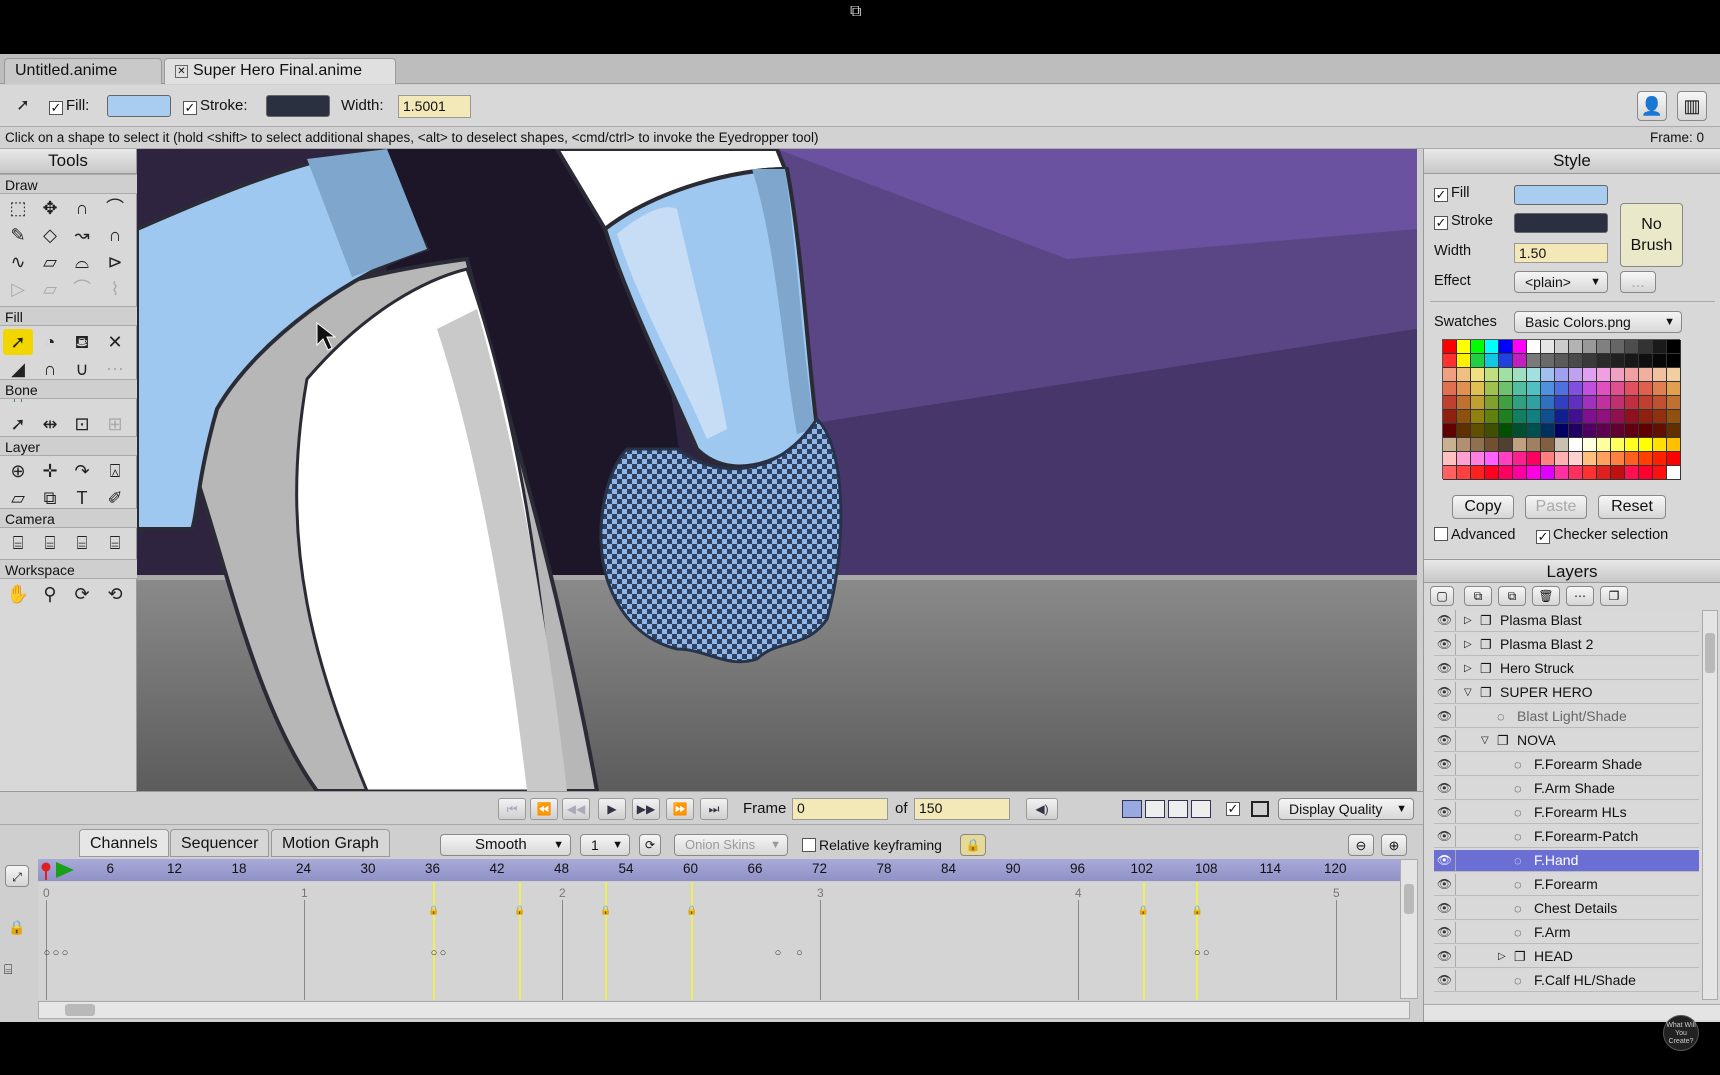  I want to click on layer-row: 👁 ▽ ❐ SUPER HERO, so click(1566, 693).